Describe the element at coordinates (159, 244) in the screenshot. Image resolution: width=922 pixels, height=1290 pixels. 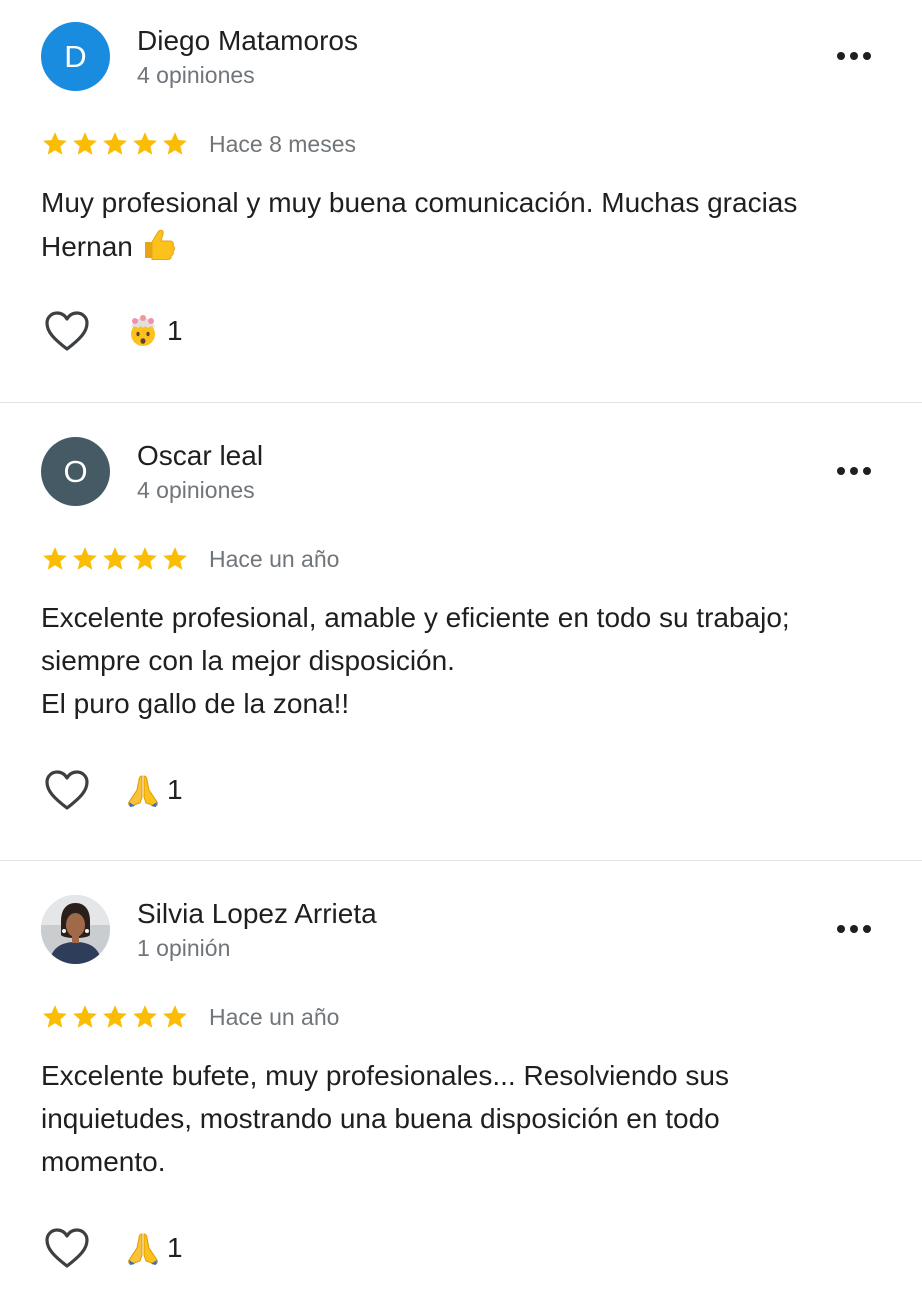
I see `thumbs-up-emoji-icon` at that location.